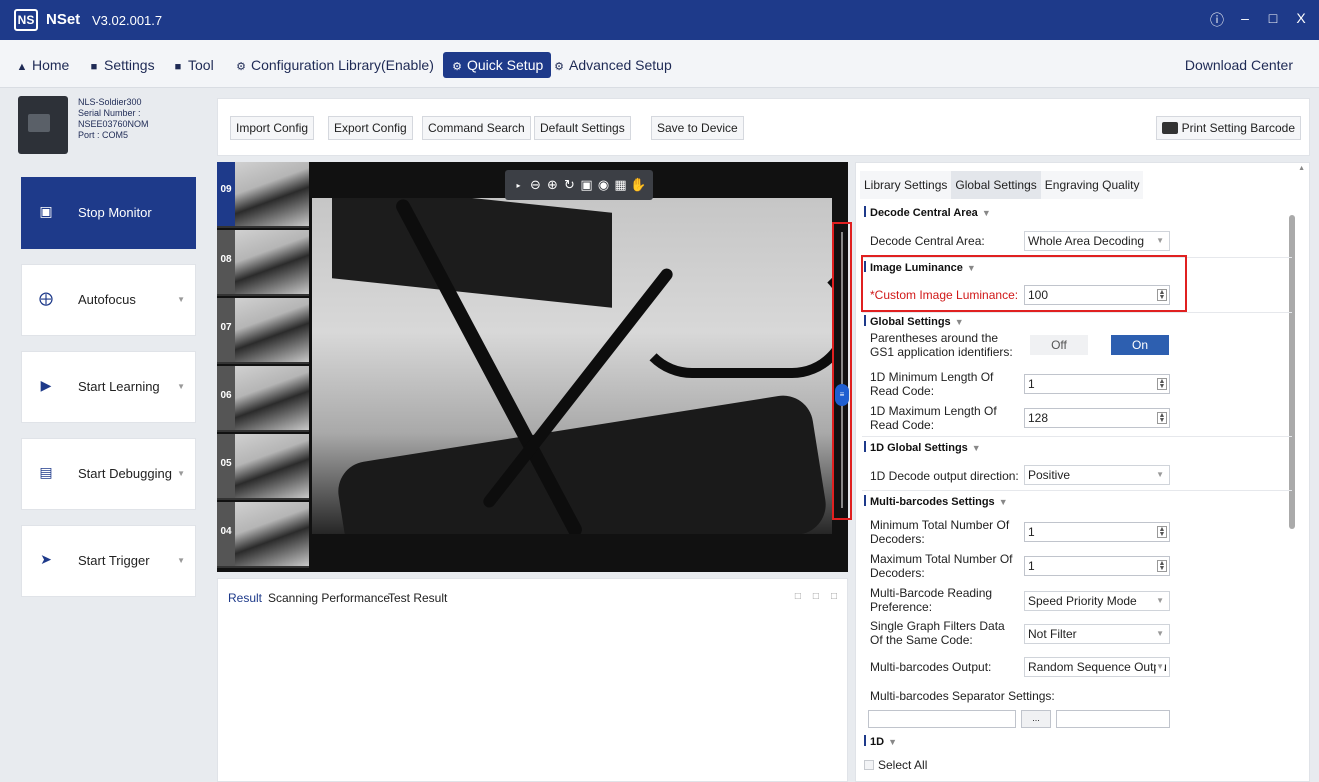 This screenshot has width=1319, height=782. I want to click on close-icon: X, so click(1301, 20).